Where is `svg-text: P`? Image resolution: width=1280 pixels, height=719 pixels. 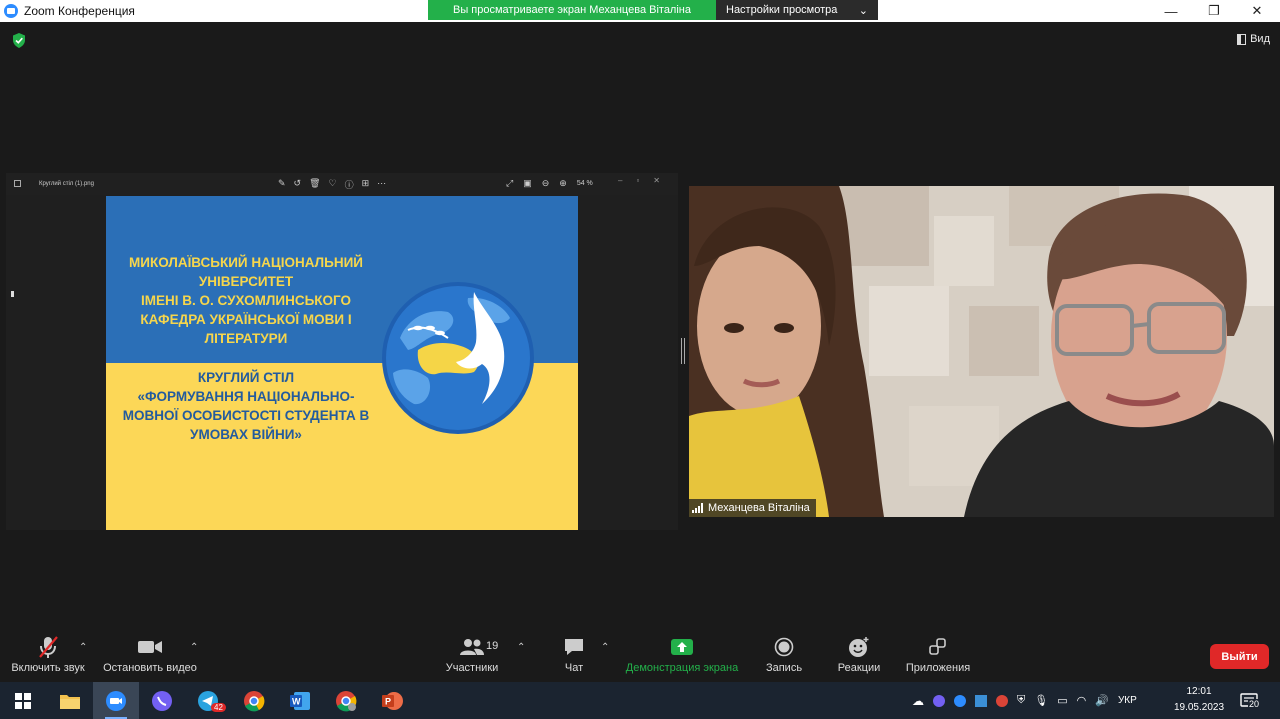
svg-text: P is located at coordinates (388, 701).